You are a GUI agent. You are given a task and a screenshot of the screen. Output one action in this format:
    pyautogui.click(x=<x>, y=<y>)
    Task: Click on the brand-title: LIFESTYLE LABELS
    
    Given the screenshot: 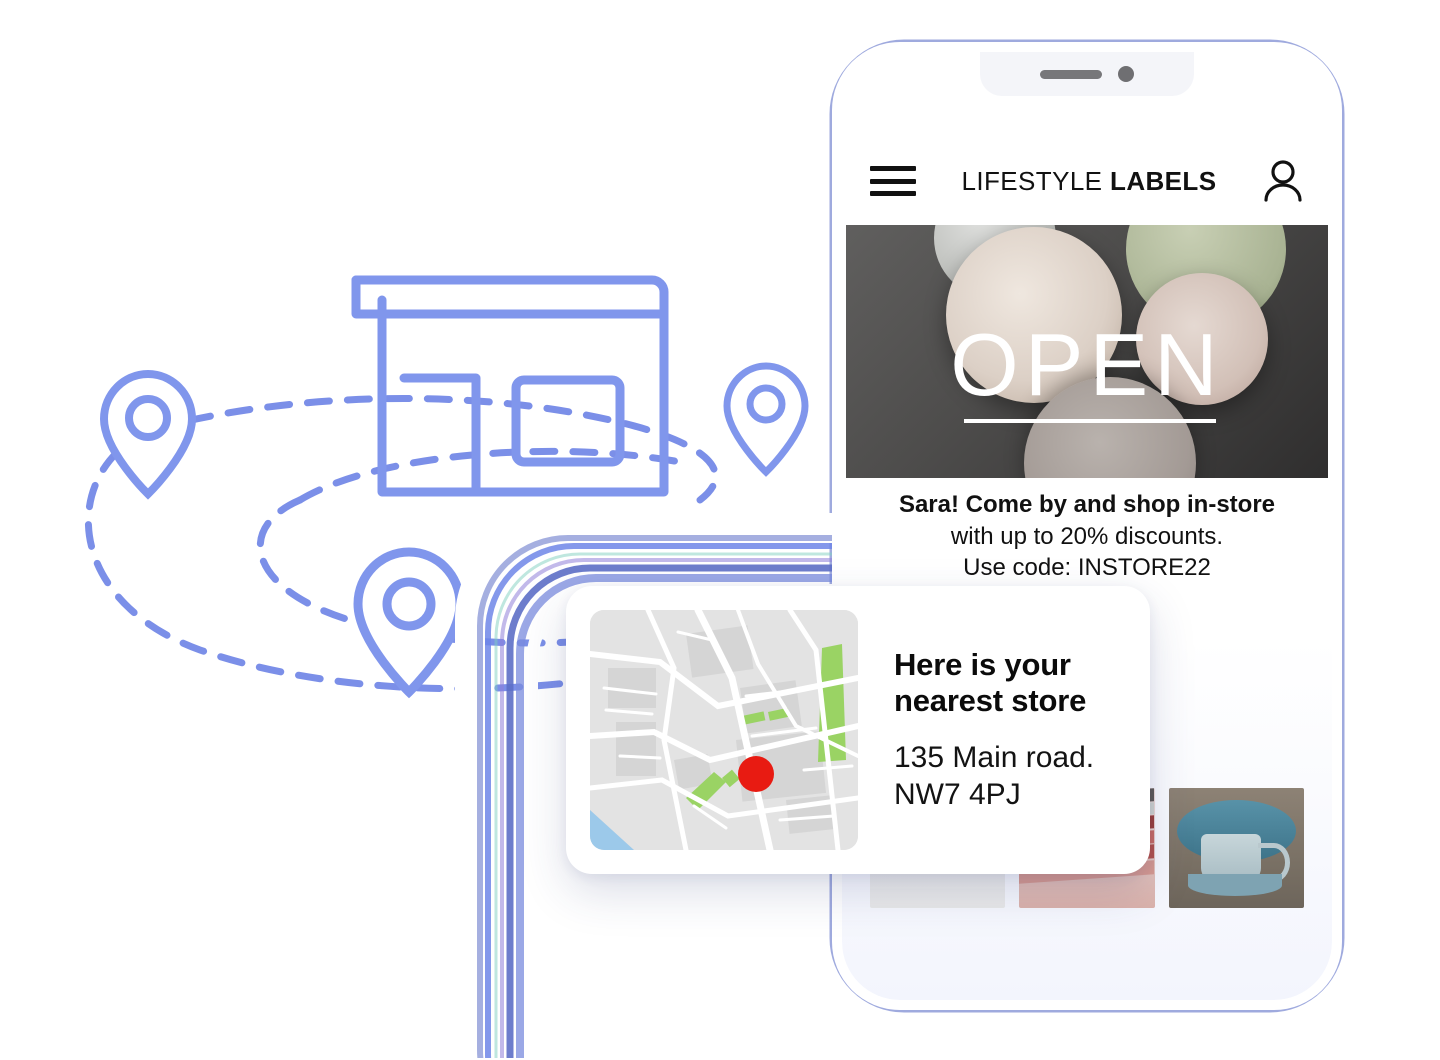 What is the action you would take?
    pyautogui.click(x=1089, y=181)
    